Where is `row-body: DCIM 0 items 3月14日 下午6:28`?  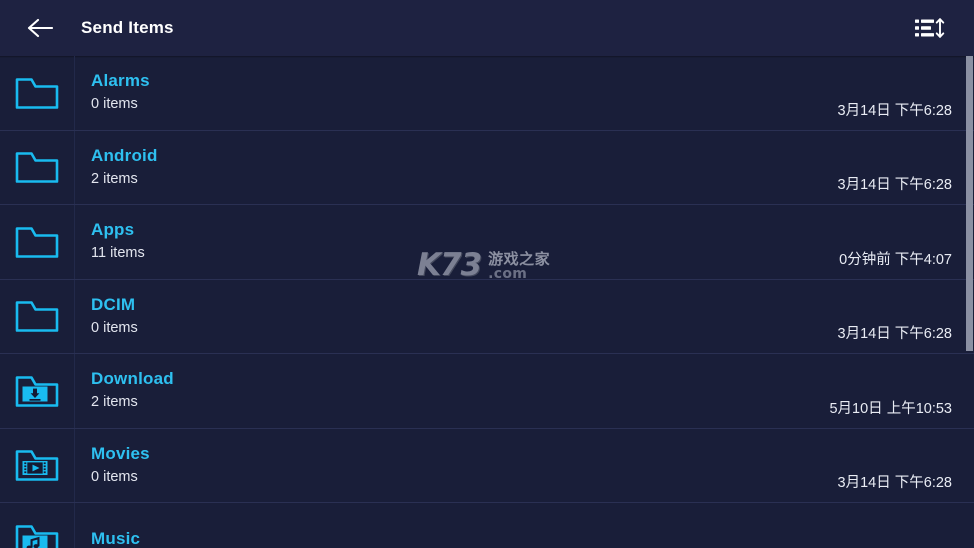
row-body: DCIM 0 items 3月14日 下午6:28 is located at coordinates (524, 317).